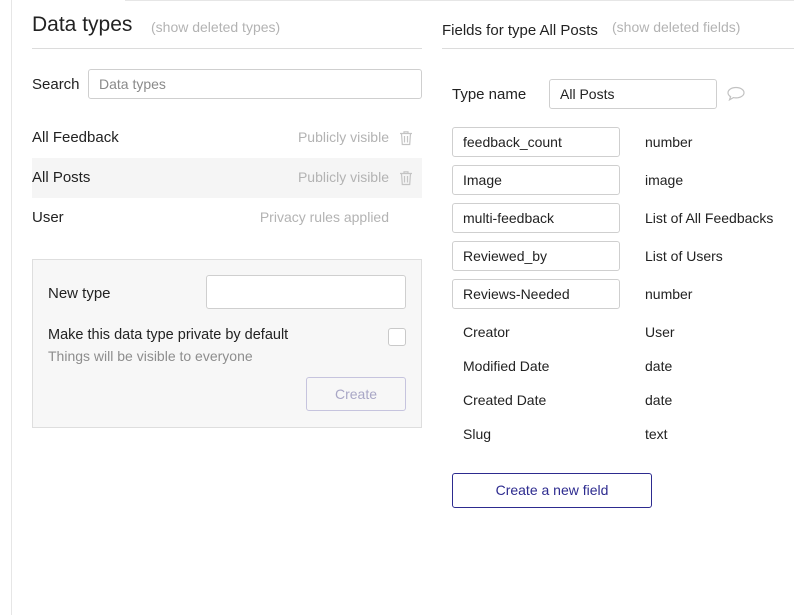 The image size is (794, 615). What do you see at coordinates (56, 84) in the screenshot?
I see `search-label: Search` at bounding box center [56, 84].